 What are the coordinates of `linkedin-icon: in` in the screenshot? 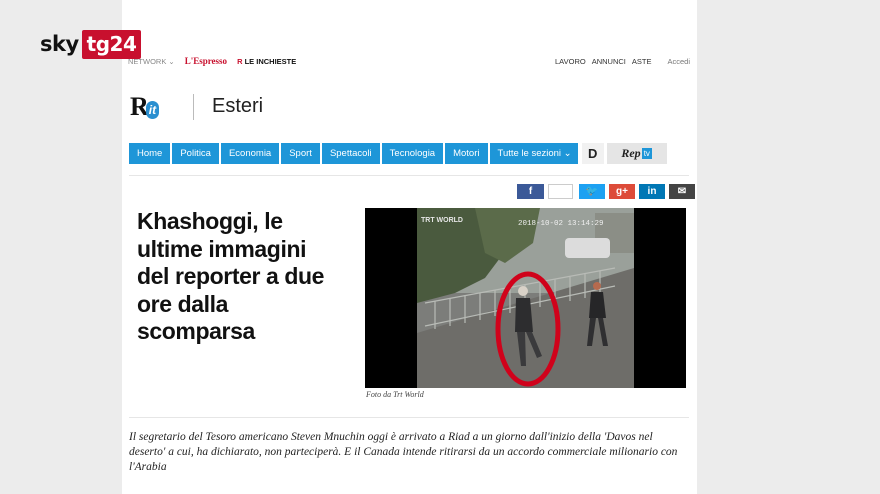 It's located at (652, 191).